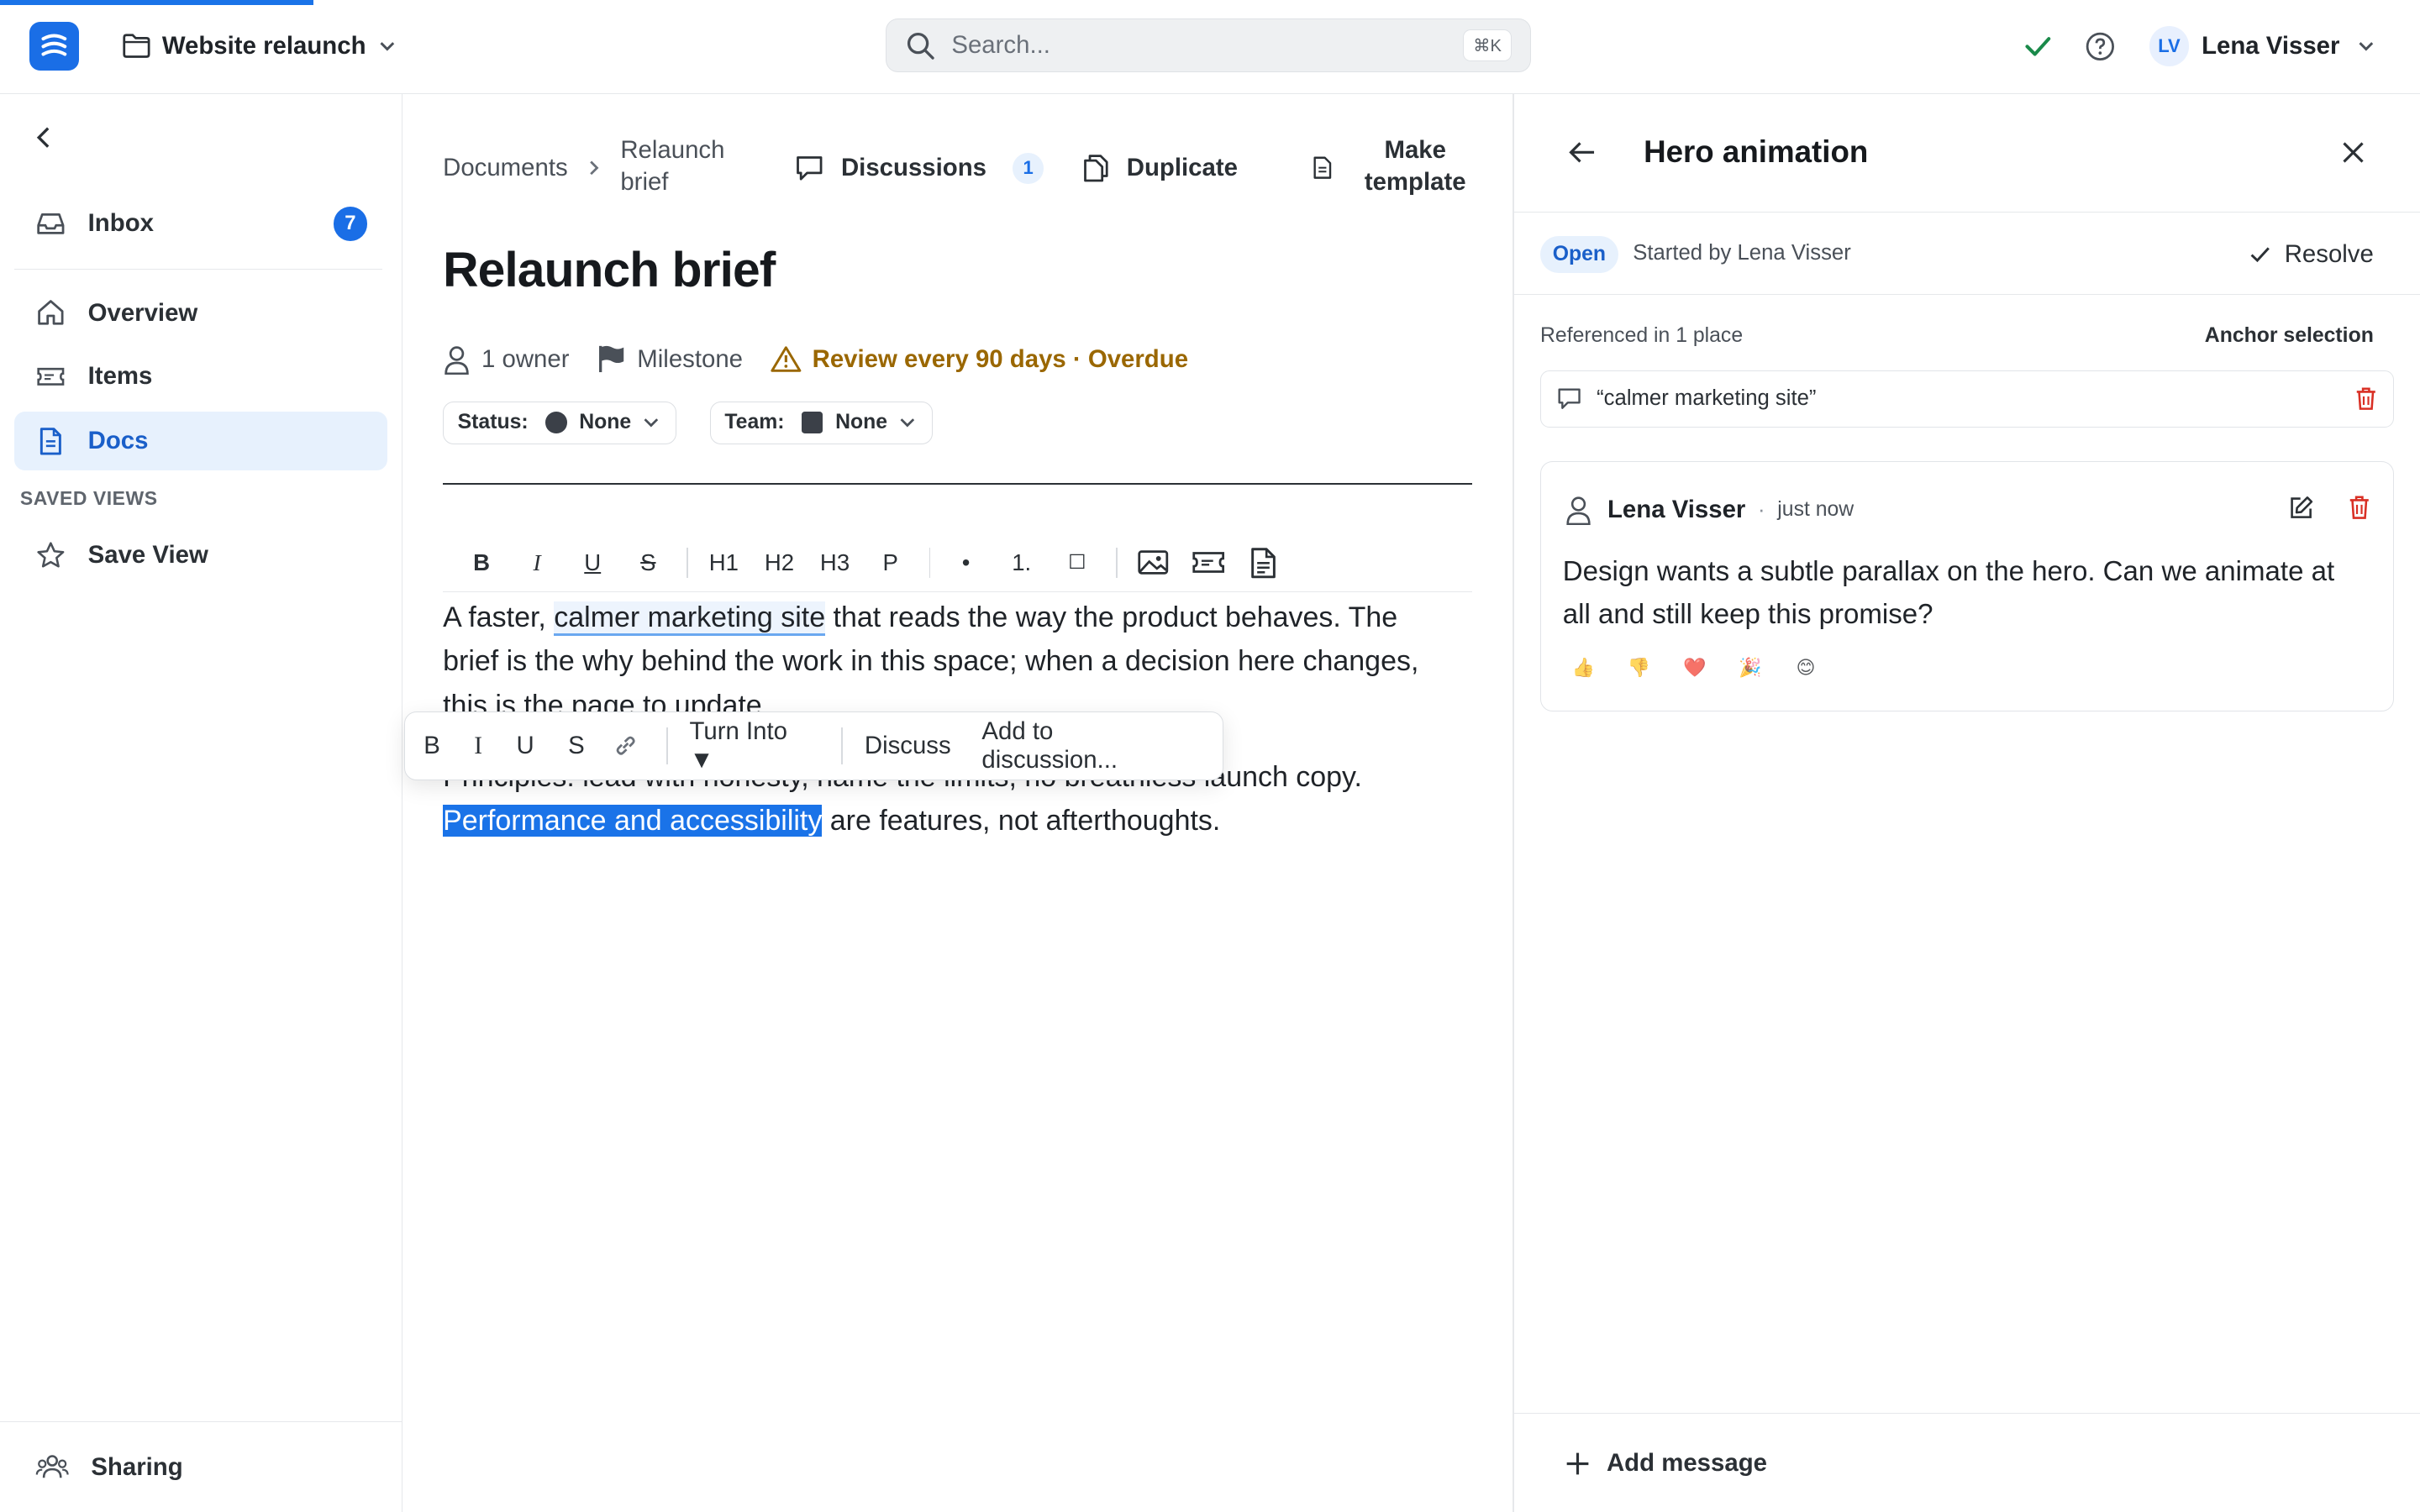  What do you see at coordinates (2169, 46) in the screenshot?
I see `user-avatar: LV` at bounding box center [2169, 46].